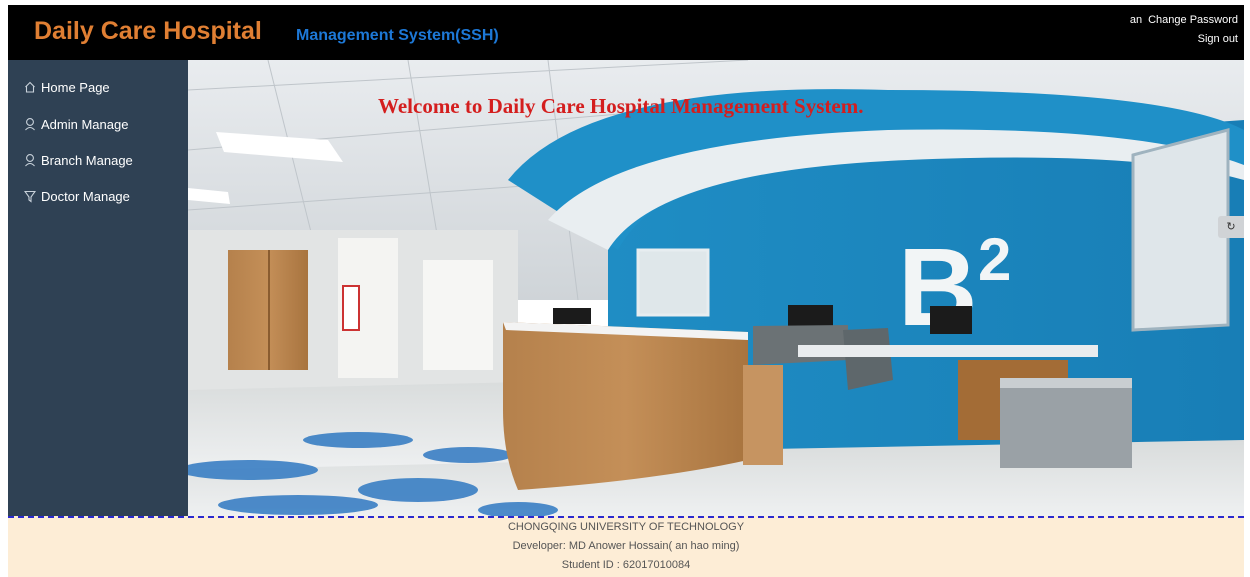 The height and width of the screenshot is (577, 1250). Describe the element at coordinates (994, 259) in the screenshot. I see `svg-text: 2` at that location.